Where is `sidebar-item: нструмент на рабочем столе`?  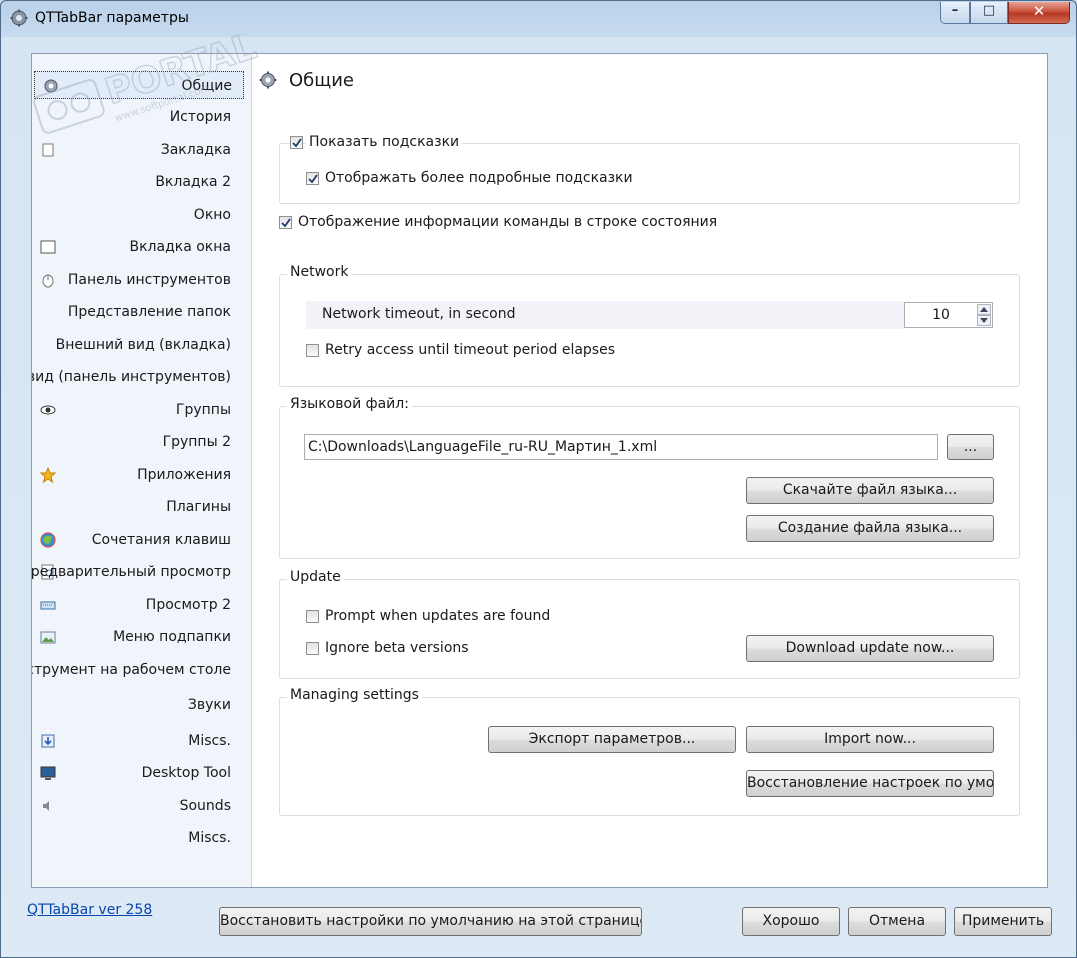 sidebar-item: нструмент на рабочем столе is located at coordinates (141, 670).